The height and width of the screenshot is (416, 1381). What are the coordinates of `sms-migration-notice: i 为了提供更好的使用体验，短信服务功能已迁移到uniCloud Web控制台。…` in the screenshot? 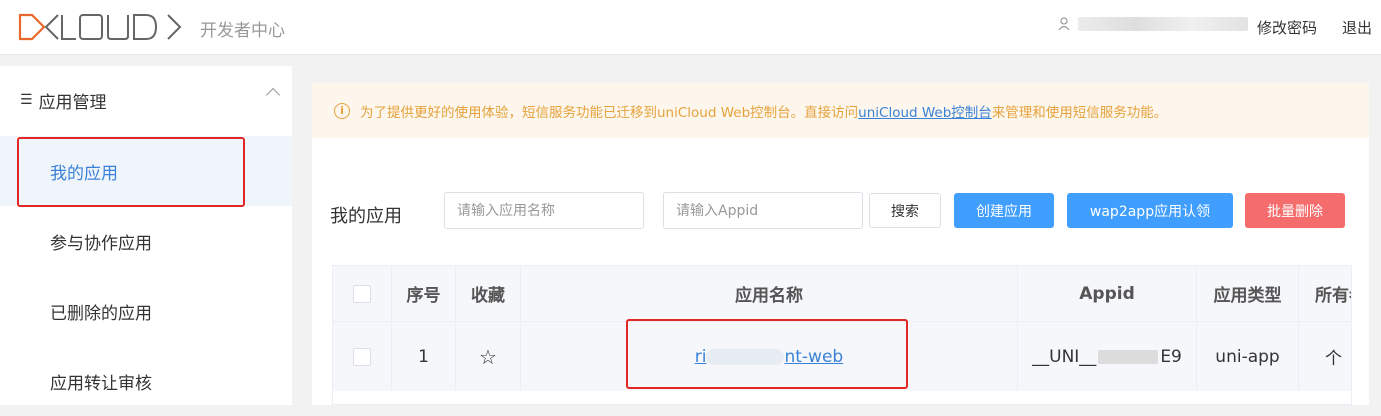 It's located at (840, 110).